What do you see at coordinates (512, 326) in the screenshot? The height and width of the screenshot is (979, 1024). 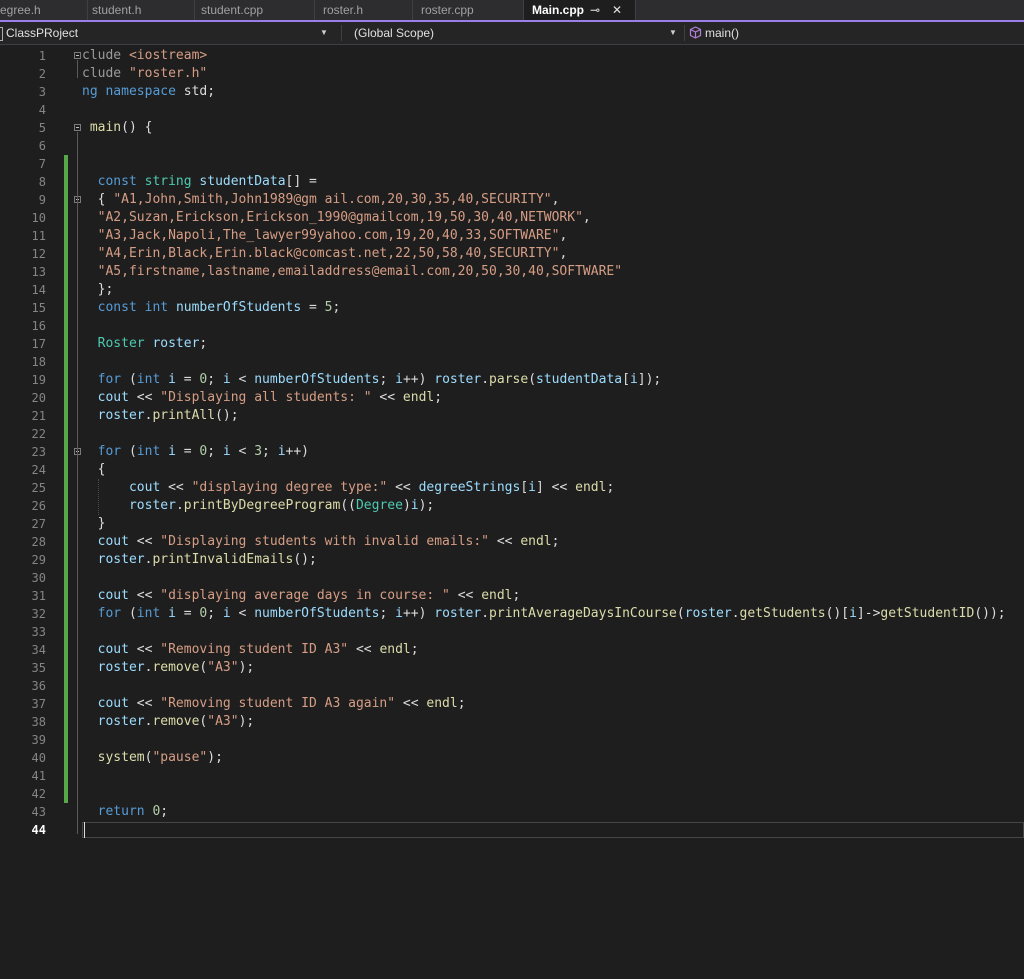 I see `code-line: 16` at bounding box center [512, 326].